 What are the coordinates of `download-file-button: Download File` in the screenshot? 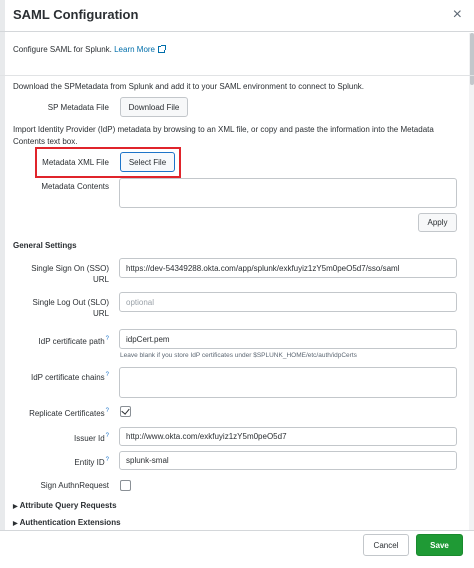 It's located at (154, 107).